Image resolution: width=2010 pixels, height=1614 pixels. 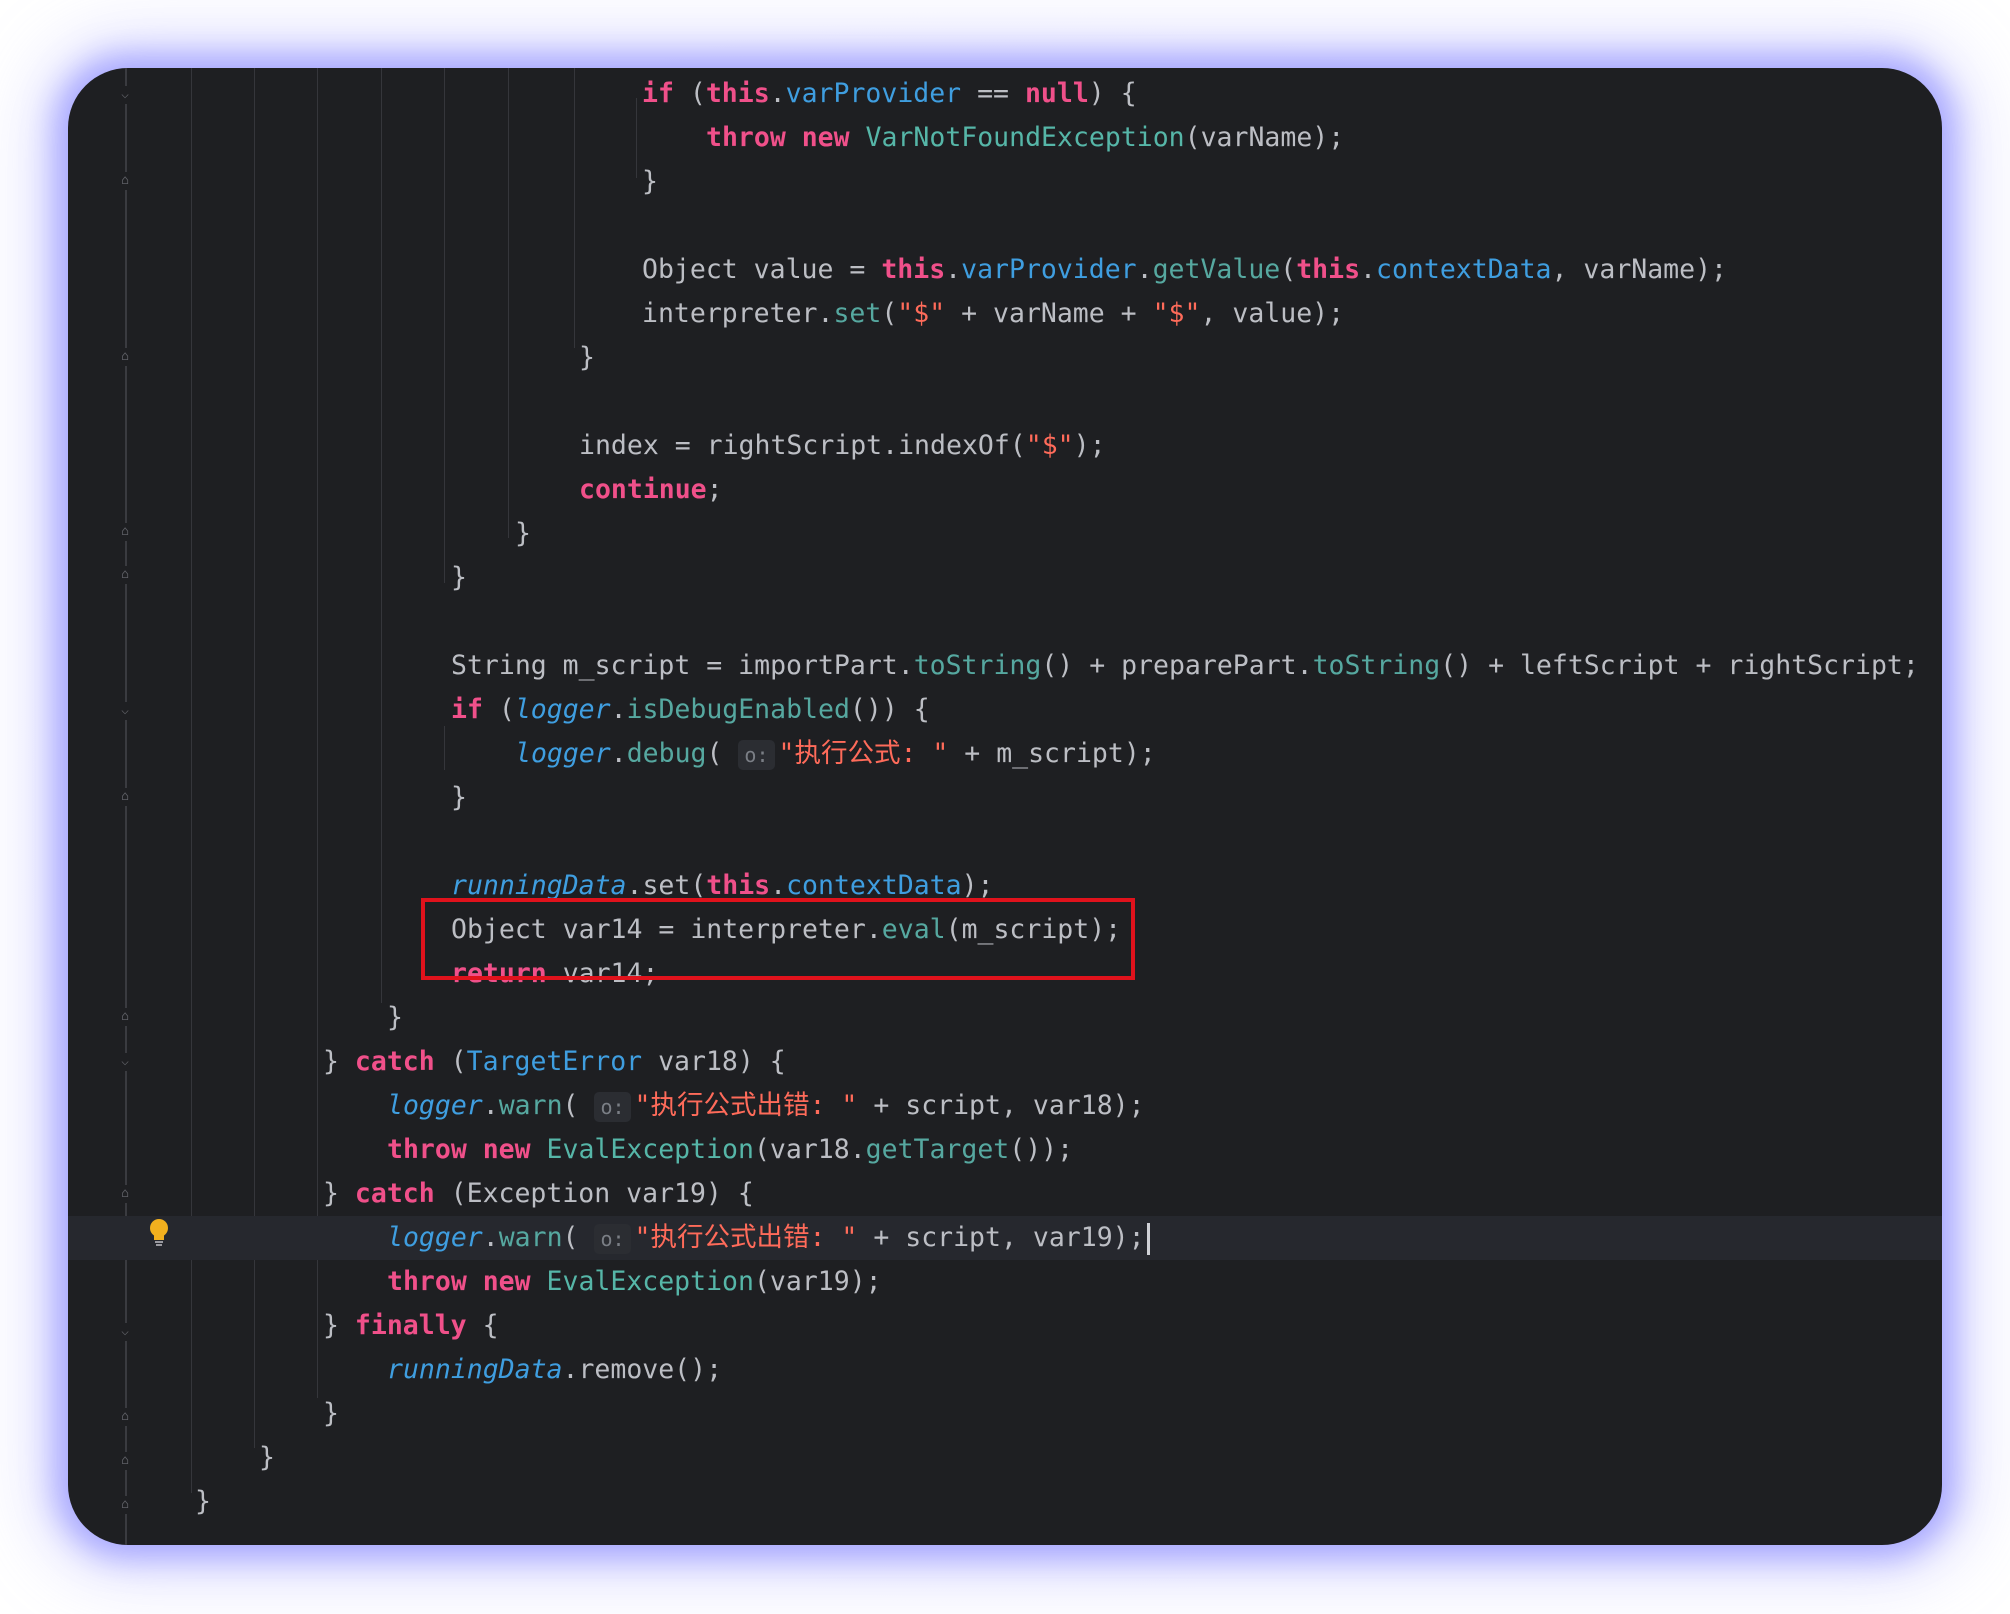 I want to click on code-token: Object value =, so click(x=762, y=269).